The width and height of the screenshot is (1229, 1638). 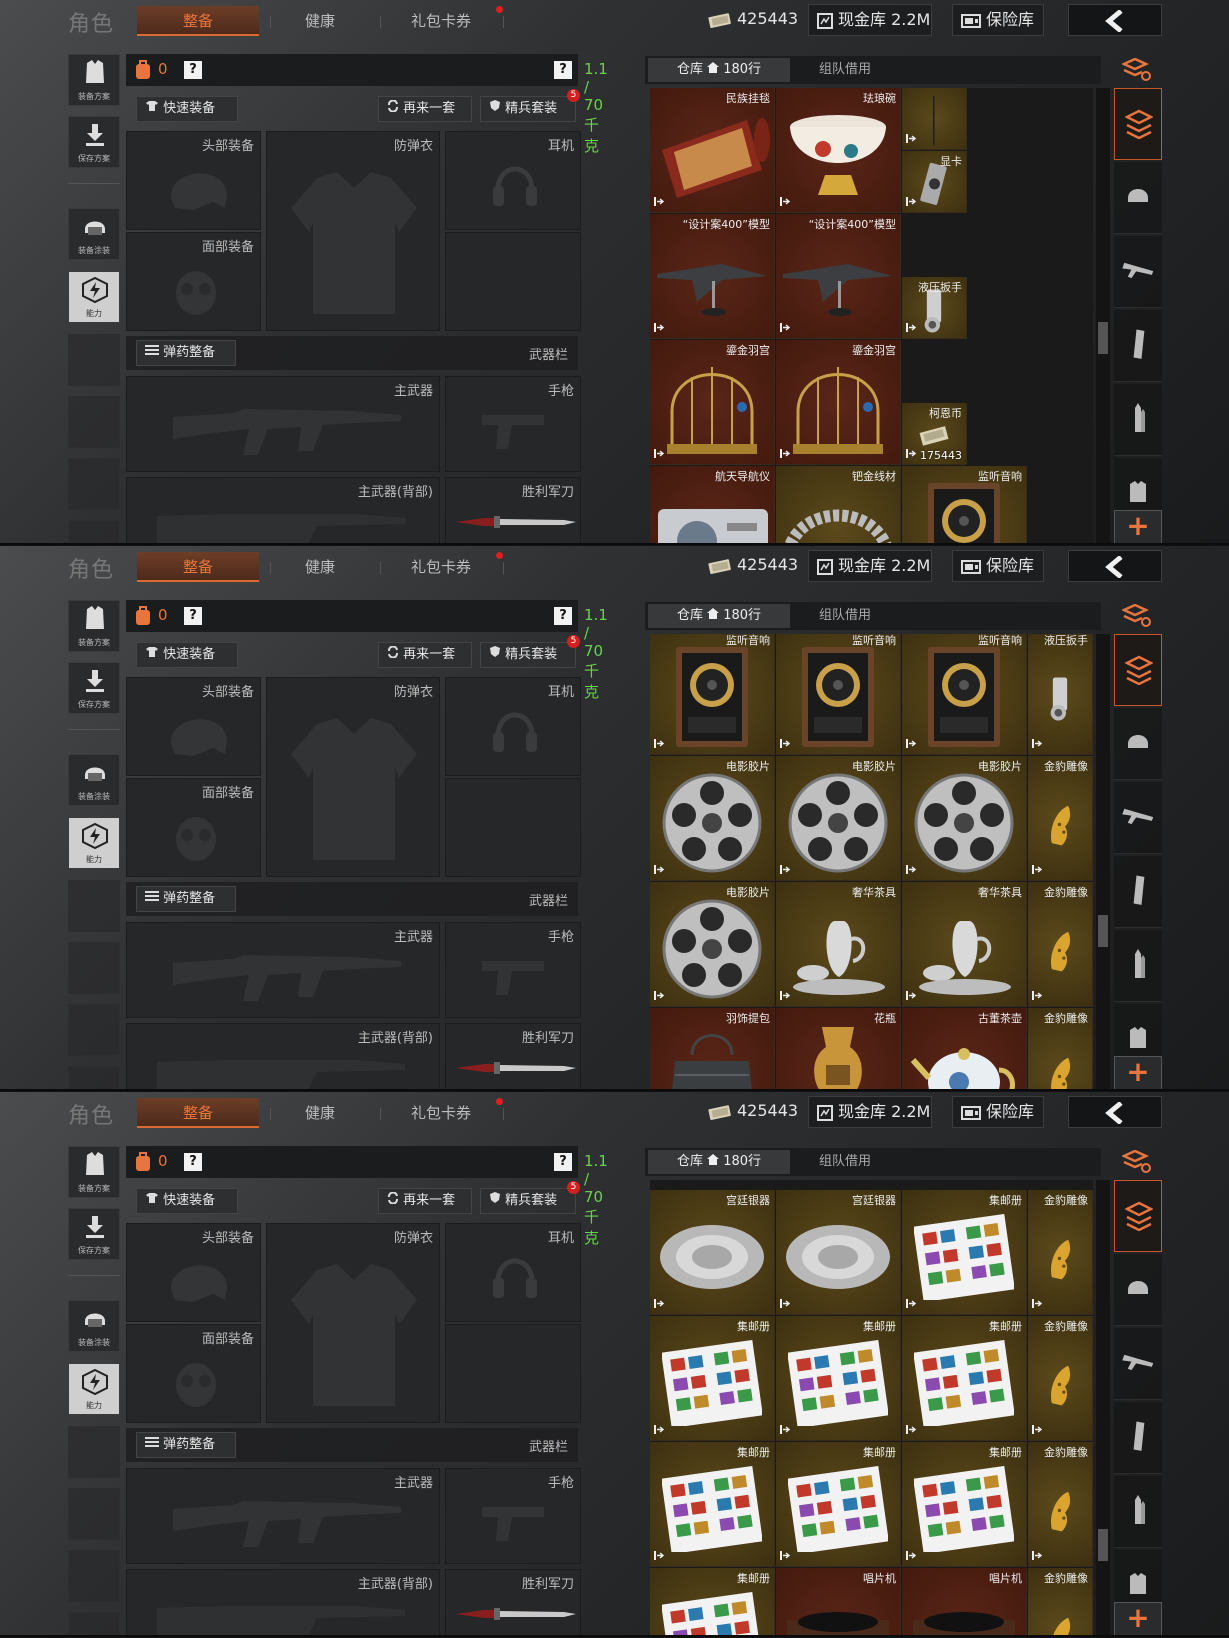 I want to click on head-gear-slot: 头部装备, so click(x=193, y=1272).